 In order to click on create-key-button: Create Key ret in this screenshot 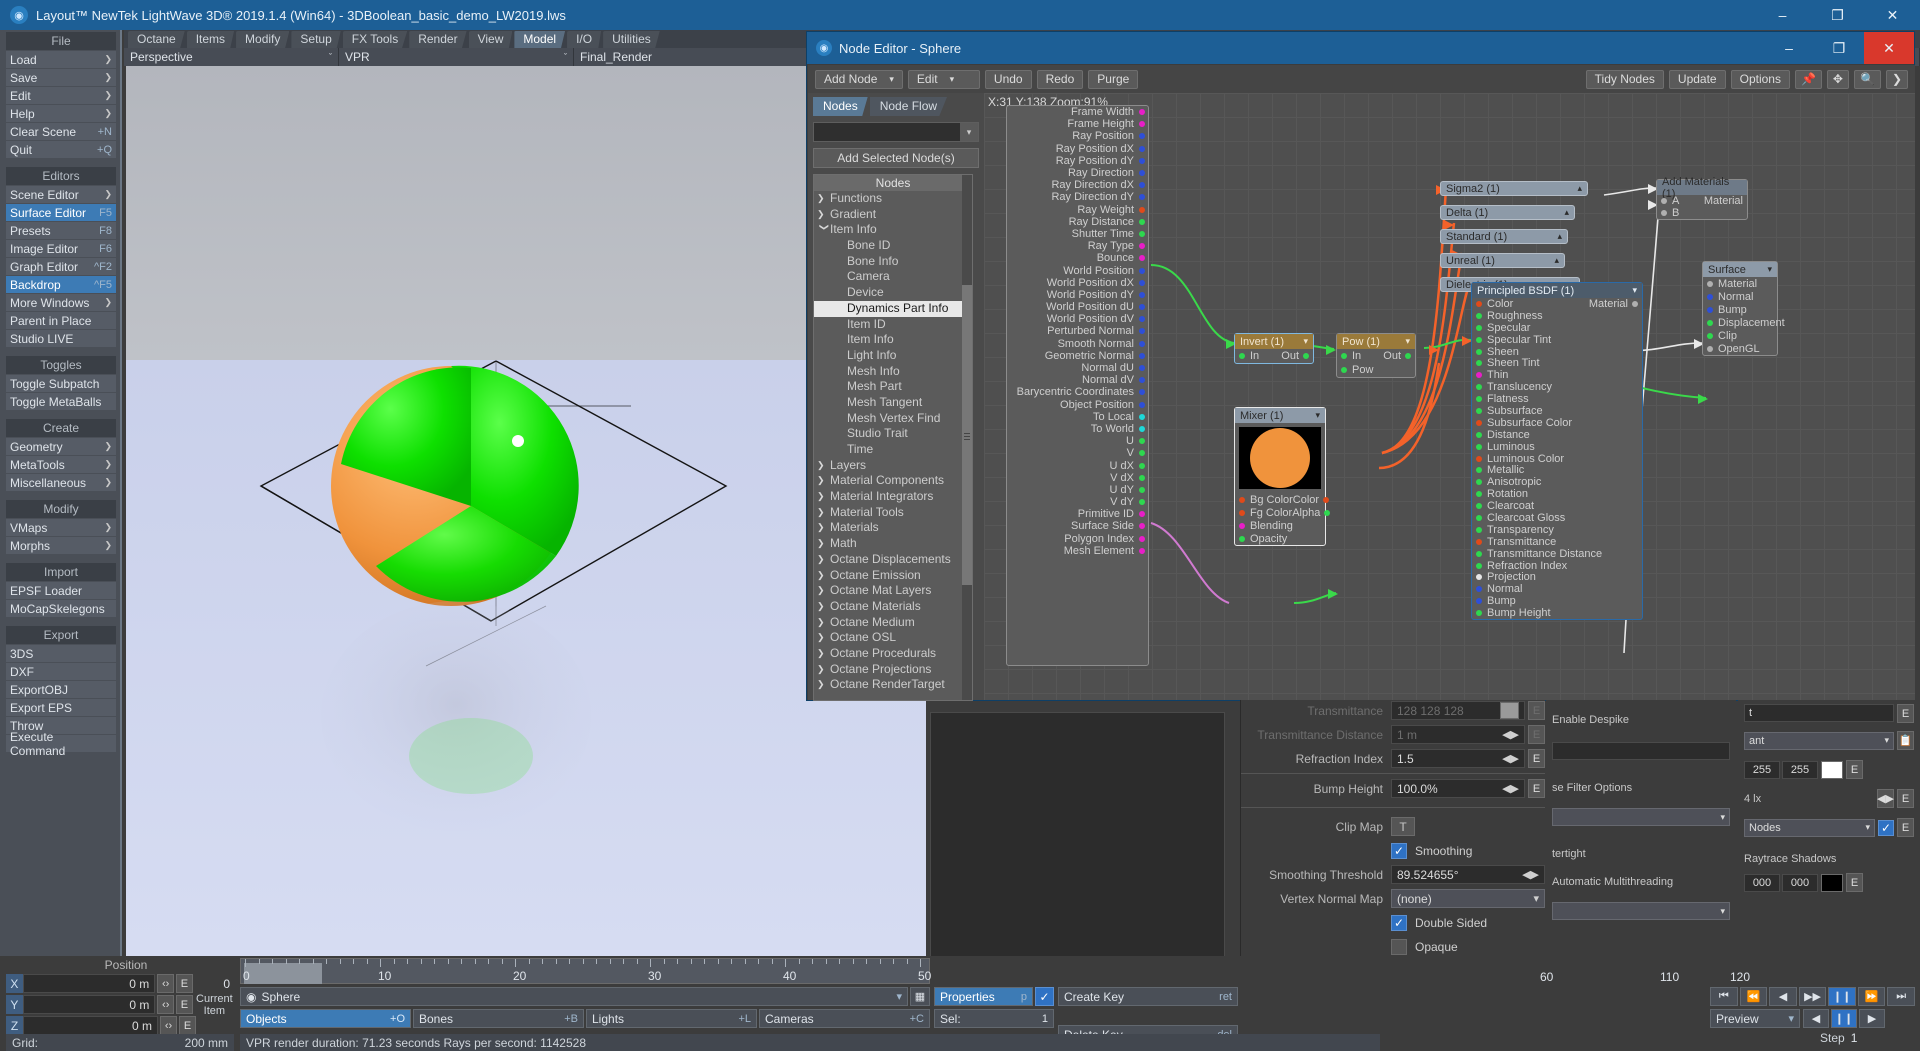, I will do `click(1148, 996)`.